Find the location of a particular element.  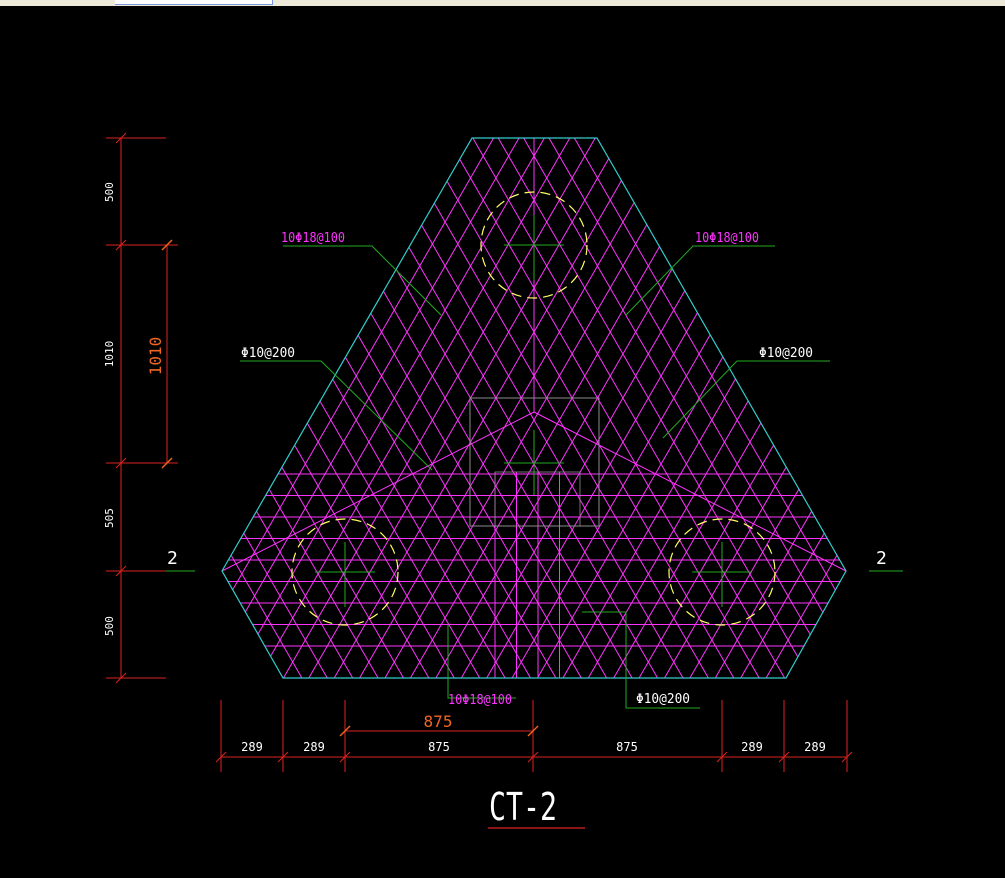

label-stirrup-bottom: Φ10@200 is located at coordinates (663, 699).